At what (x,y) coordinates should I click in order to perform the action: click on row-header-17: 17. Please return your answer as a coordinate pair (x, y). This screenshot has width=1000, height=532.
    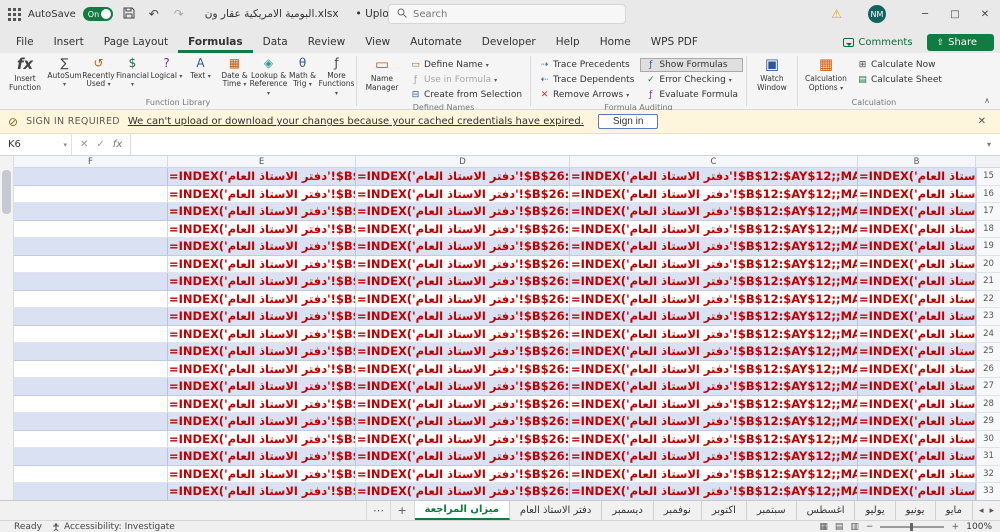
    Looking at the image, I should click on (988, 212).